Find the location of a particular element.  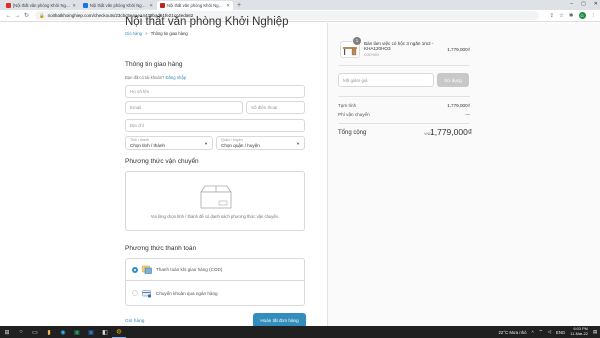

apply-coupon-button: Sử dụng is located at coordinates (453, 80).